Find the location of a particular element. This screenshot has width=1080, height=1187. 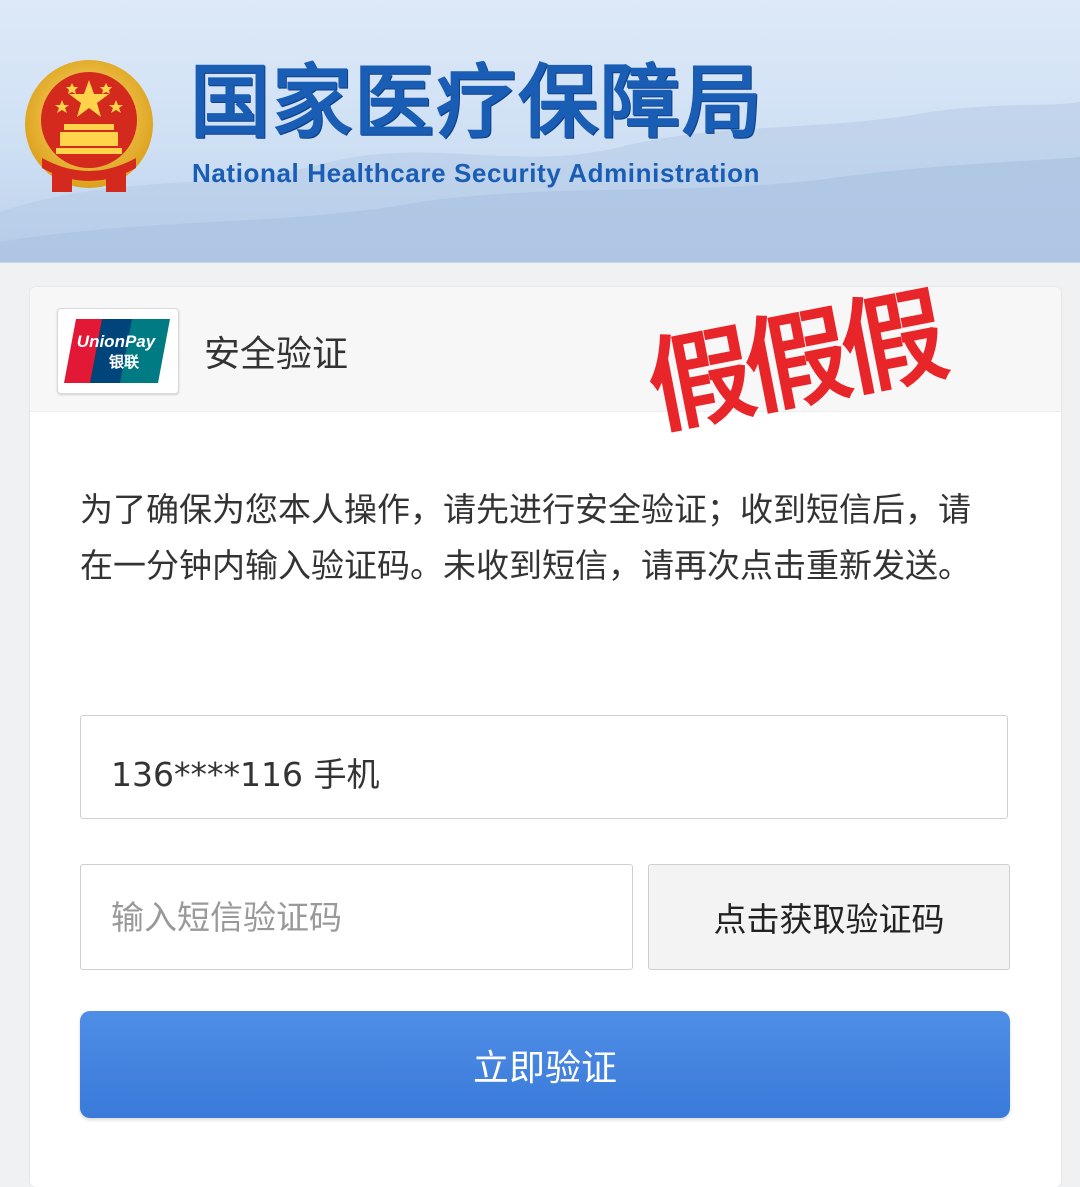

verify-now-button: 立即验证 is located at coordinates (545, 1064).